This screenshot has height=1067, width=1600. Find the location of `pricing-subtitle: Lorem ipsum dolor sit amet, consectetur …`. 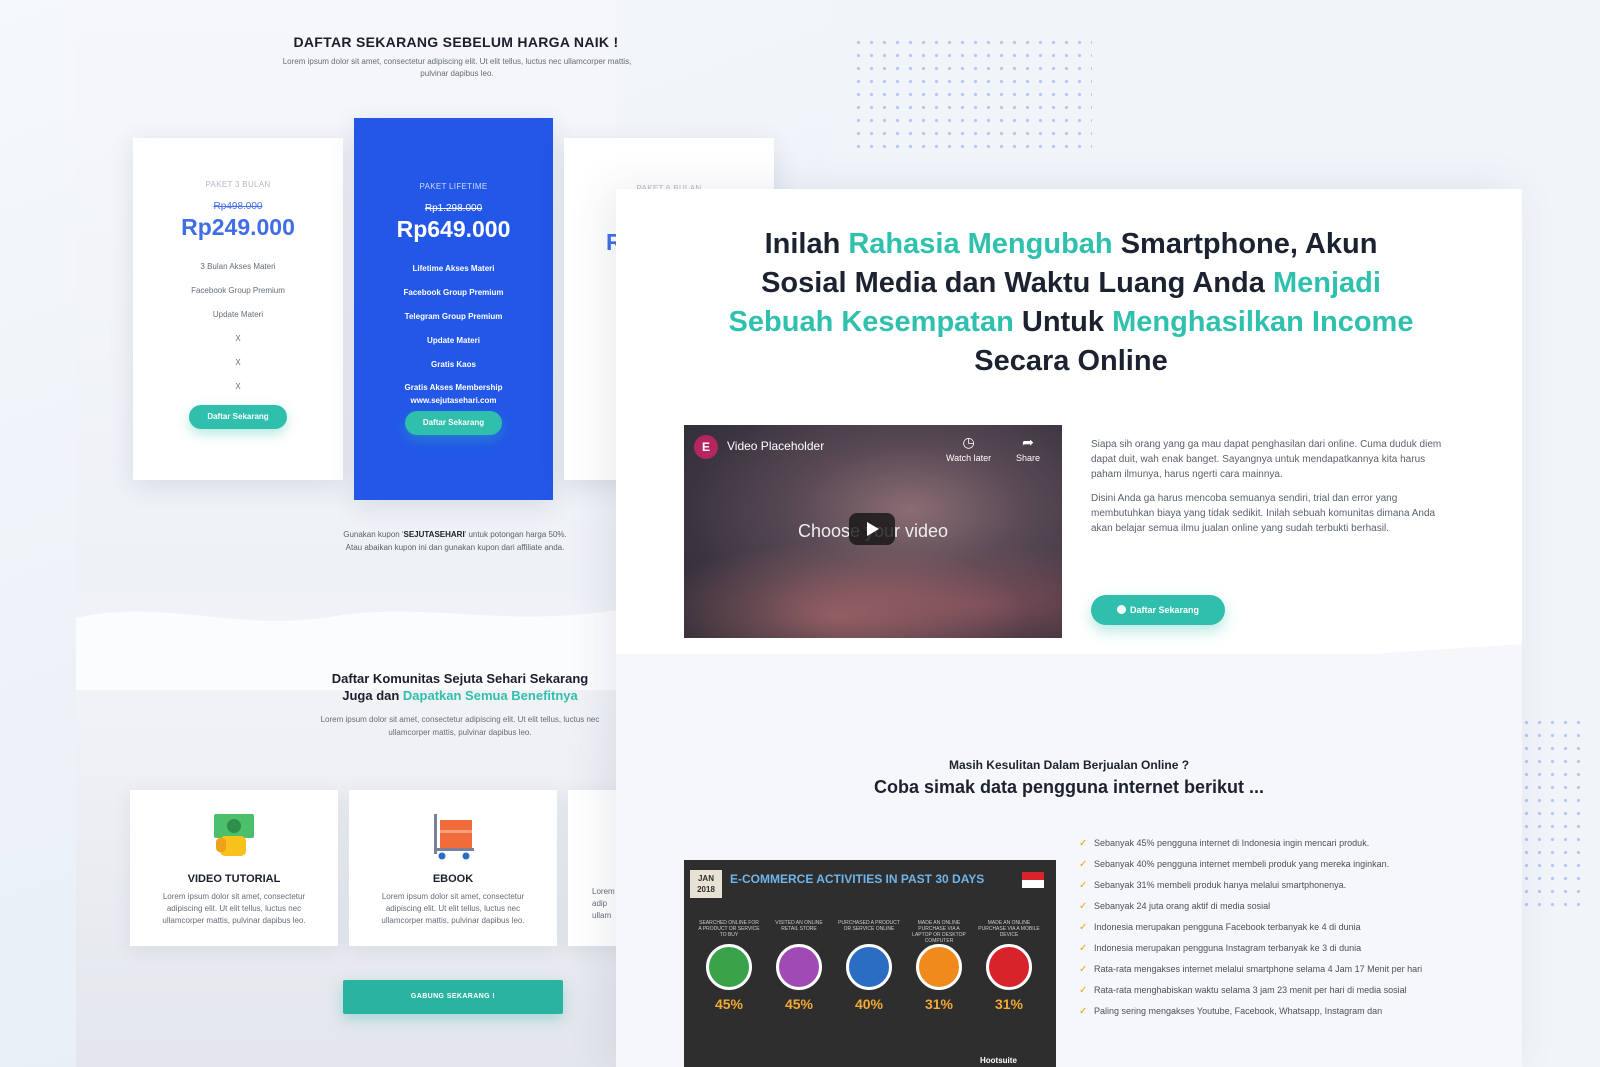

pricing-subtitle: Lorem ipsum dolor sit amet, consectetur … is located at coordinates (457, 67).